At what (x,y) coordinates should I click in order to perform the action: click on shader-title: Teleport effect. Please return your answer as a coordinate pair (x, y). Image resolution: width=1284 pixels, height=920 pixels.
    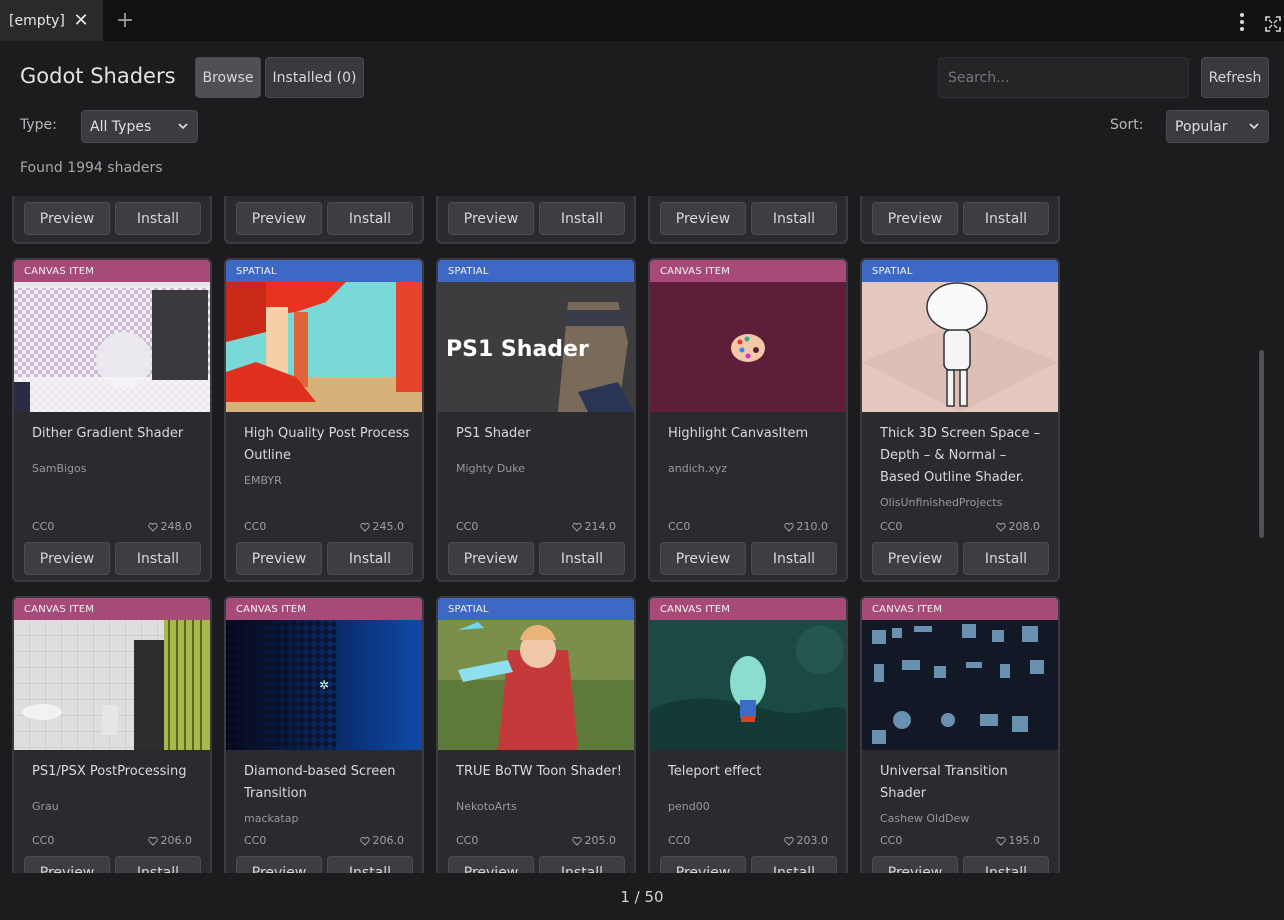
    Looking at the image, I should click on (753, 772).